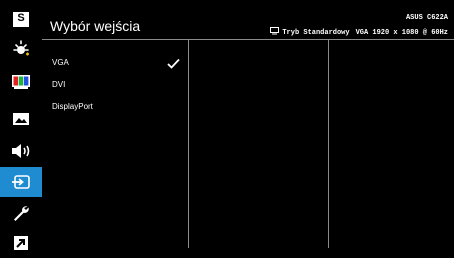 The width and height of the screenshot is (454, 258). Describe the element at coordinates (316, 32) in the screenshot. I see `mode-label: Tryb Standardowy` at that location.